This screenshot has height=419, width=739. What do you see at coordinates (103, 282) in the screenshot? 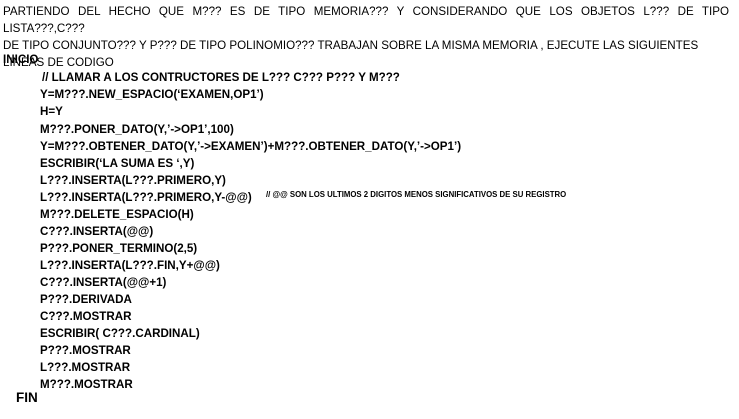
I see `code-line: C???.INSERTA(@@+1)` at bounding box center [103, 282].